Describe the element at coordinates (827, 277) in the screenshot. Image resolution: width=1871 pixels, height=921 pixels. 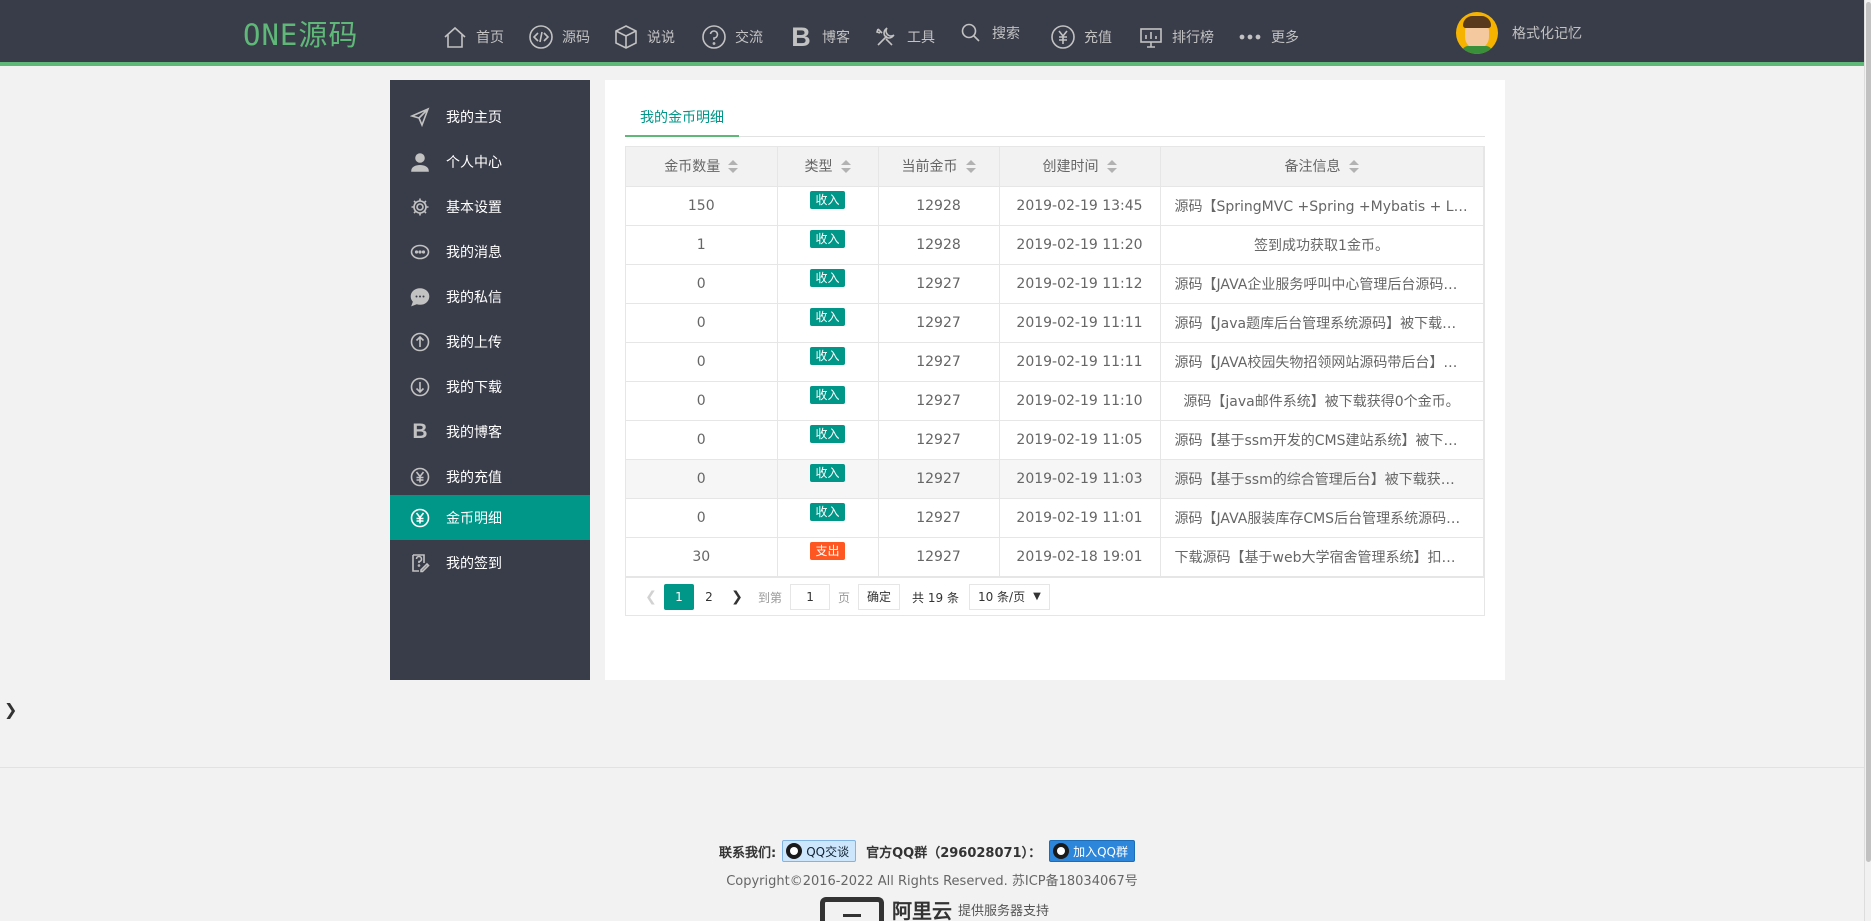
I see `income-badge: 收入` at that location.